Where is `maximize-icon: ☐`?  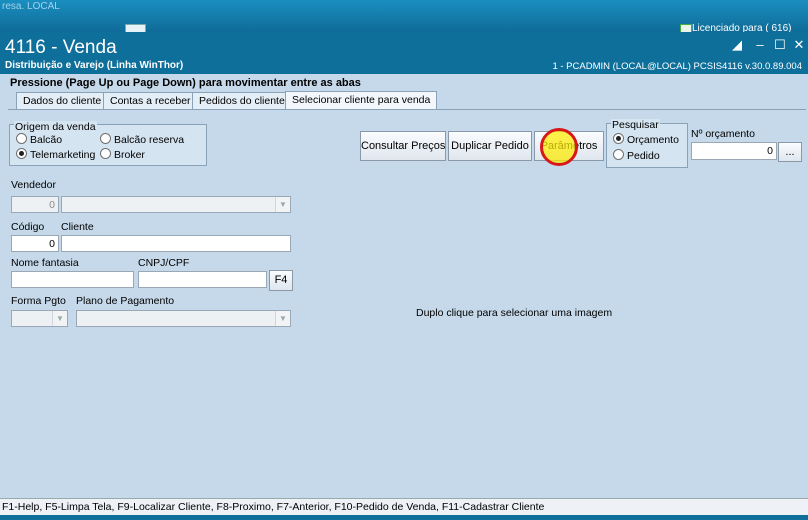
maximize-icon: ☐ is located at coordinates (780, 45).